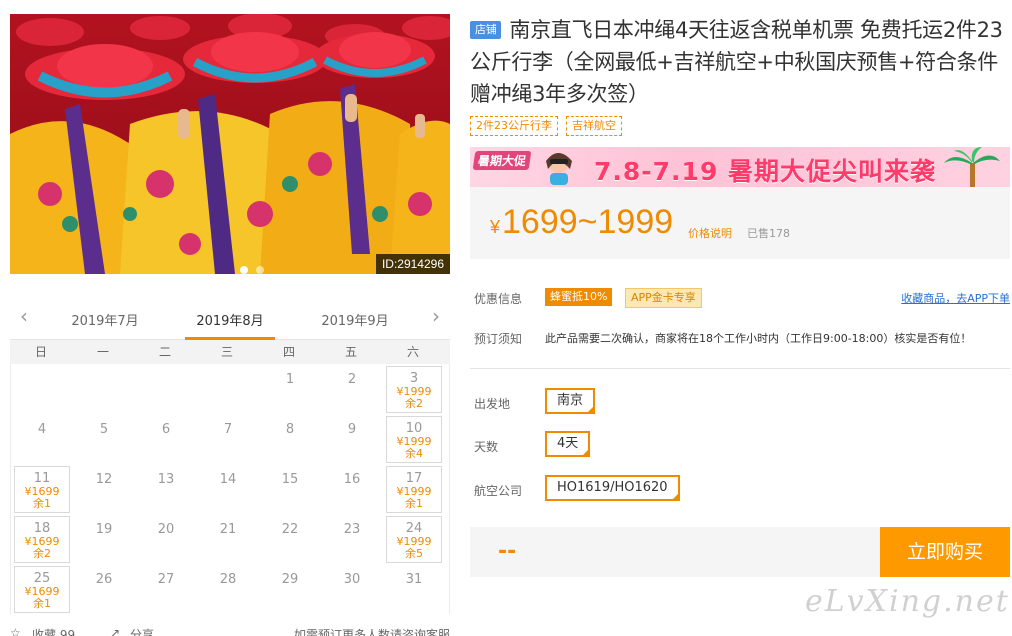 This screenshot has width=1012, height=636. I want to click on weekday-label: 五, so click(350, 352).